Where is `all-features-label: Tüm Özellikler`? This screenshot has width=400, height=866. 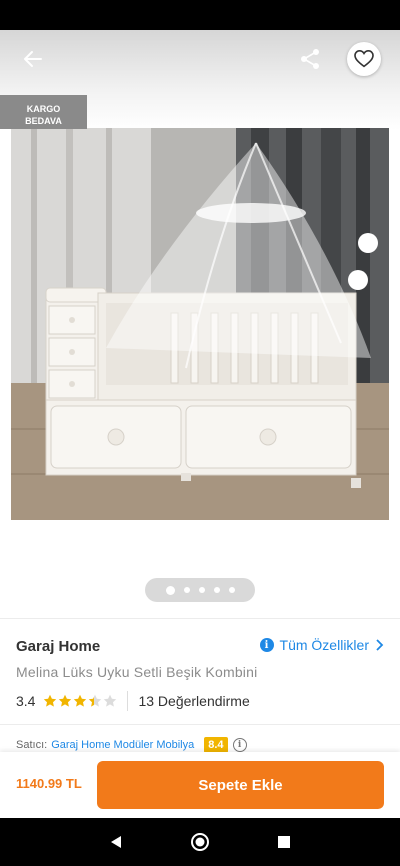 all-features-label: Tüm Özellikler is located at coordinates (324, 645).